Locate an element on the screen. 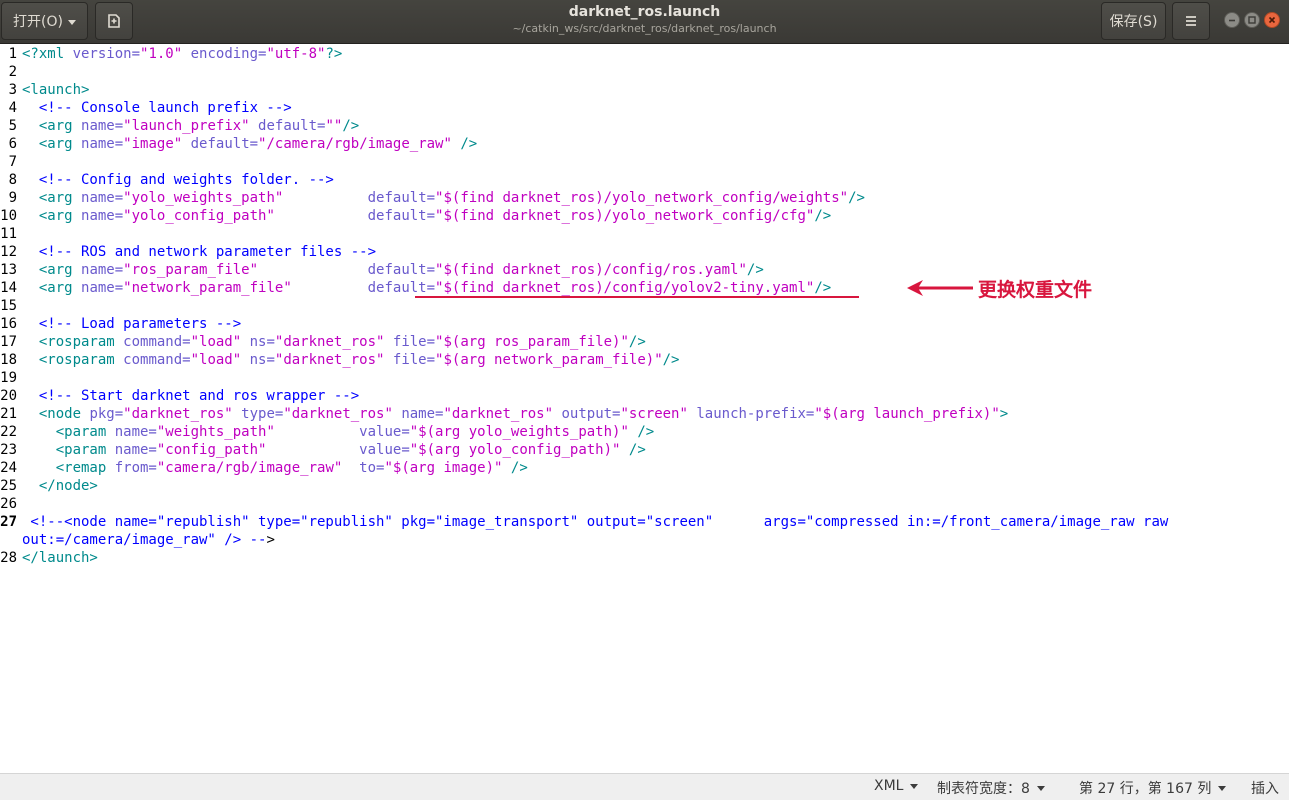 This screenshot has height=800, width=1289. cursor-position-label: 第 27 行，第 167 列 is located at coordinates (1145, 789).